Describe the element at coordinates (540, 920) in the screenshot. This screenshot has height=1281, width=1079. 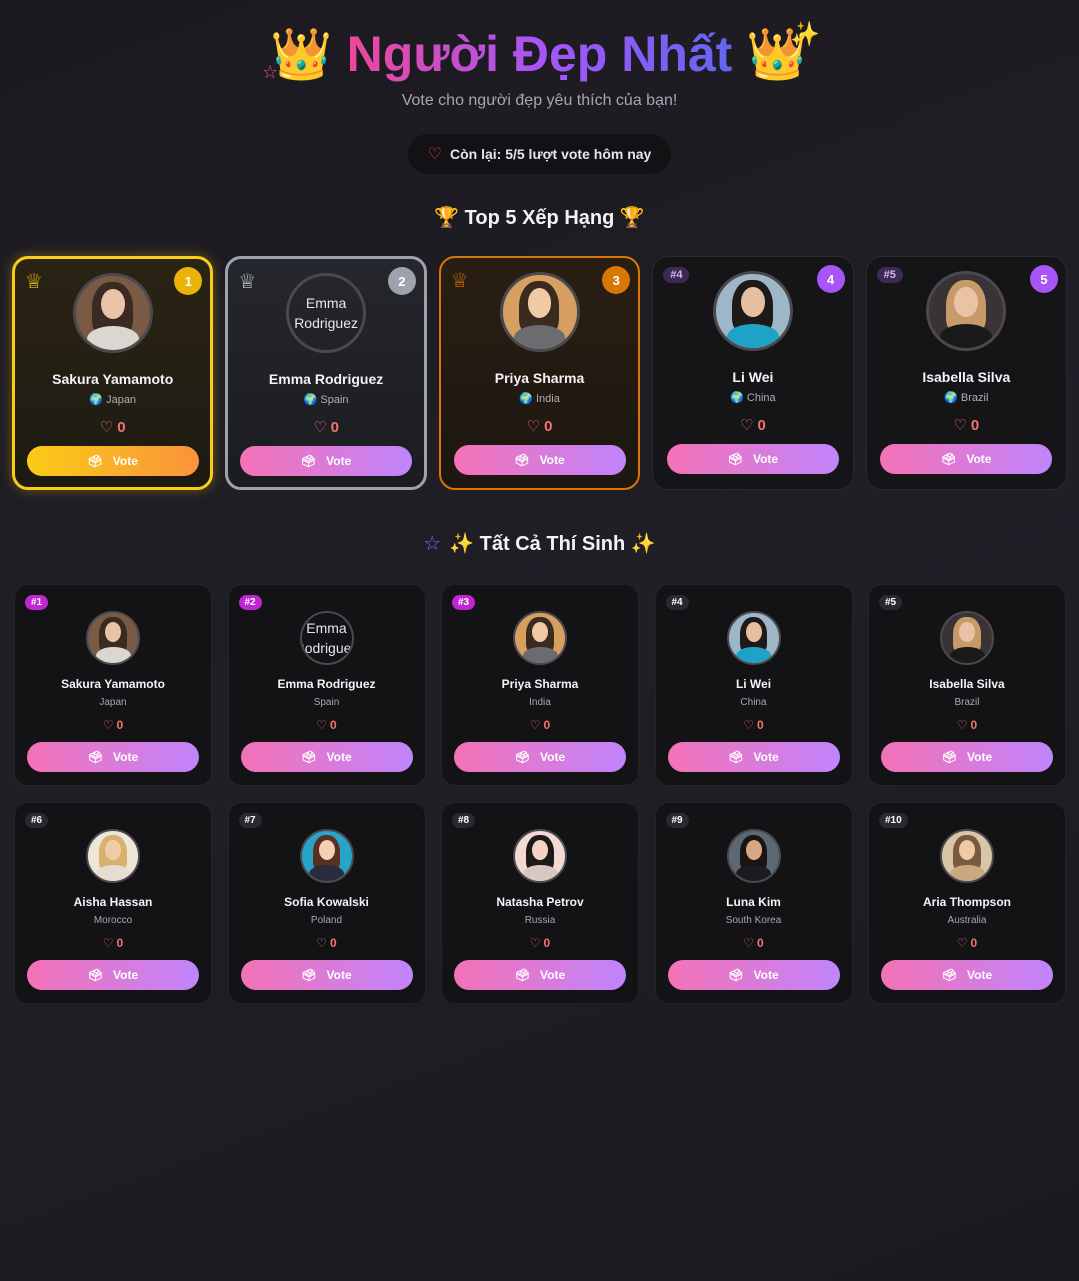
I see `contestant-country: Russia` at that location.